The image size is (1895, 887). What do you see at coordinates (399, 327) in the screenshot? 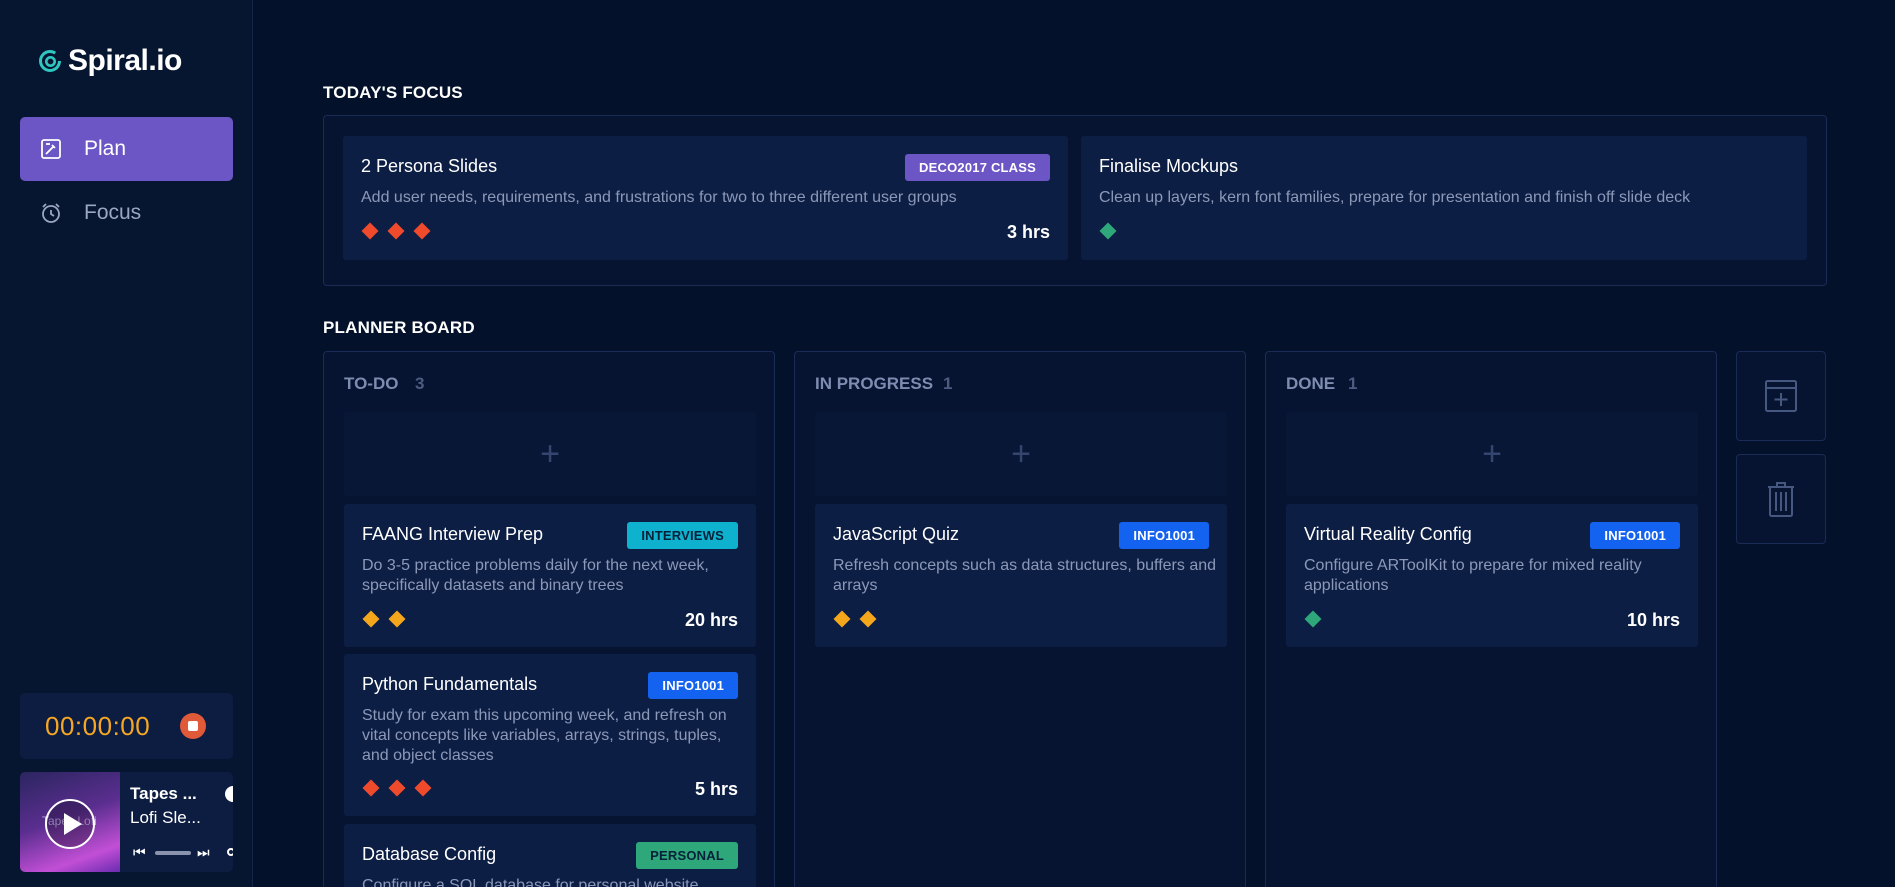
I see `section-title-board: PLANNER BOARD` at bounding box center [399, 327].